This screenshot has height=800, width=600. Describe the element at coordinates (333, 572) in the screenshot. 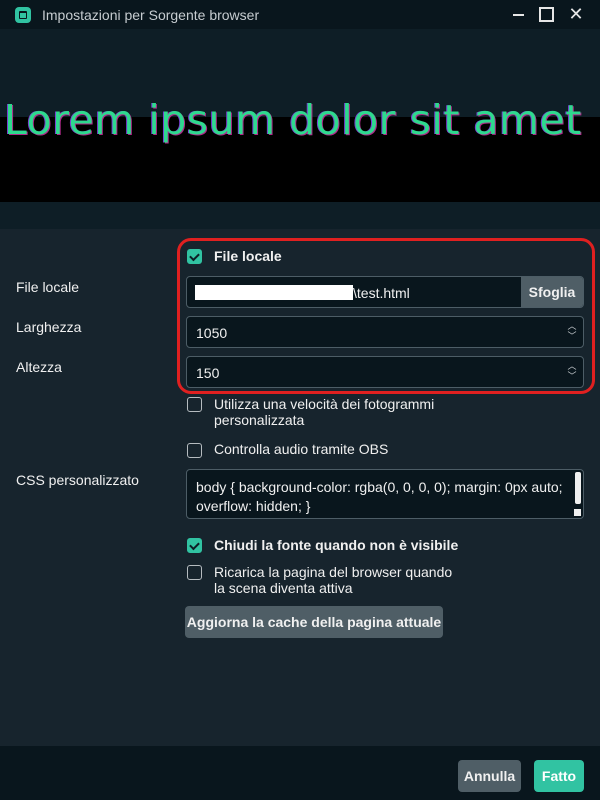

I see `refresh-on-active-line1: Ricarica la pagina del browser quando` at that location.